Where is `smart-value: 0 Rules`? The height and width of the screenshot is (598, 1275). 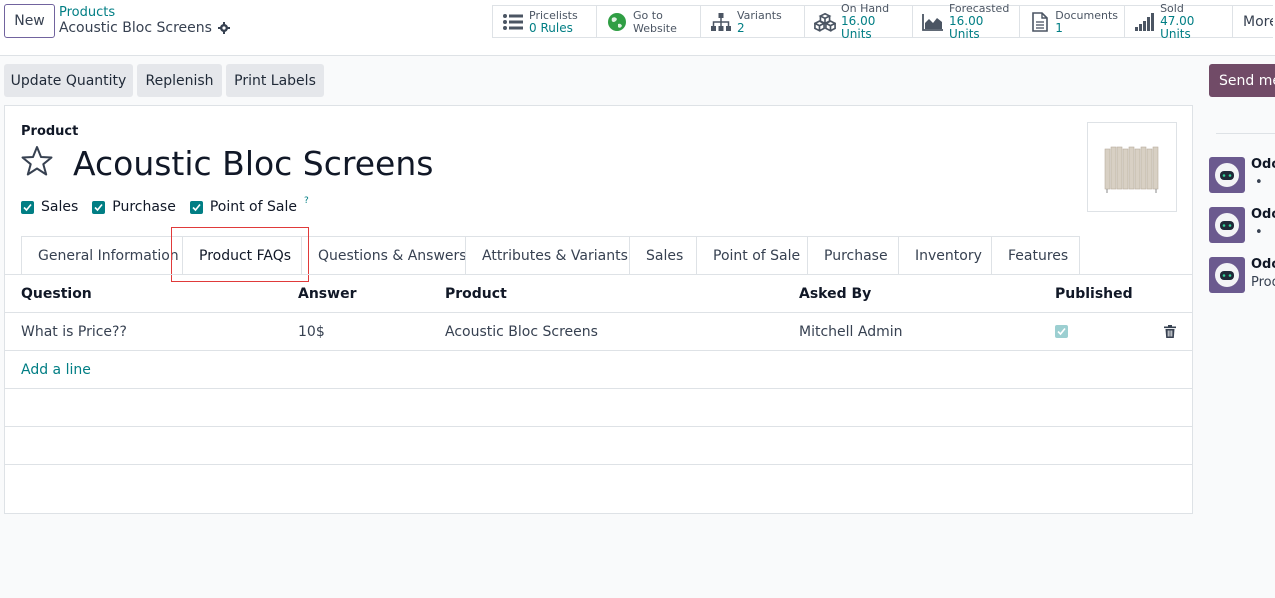 smart-value: 0 Rules is located at coordinates (551, 27).